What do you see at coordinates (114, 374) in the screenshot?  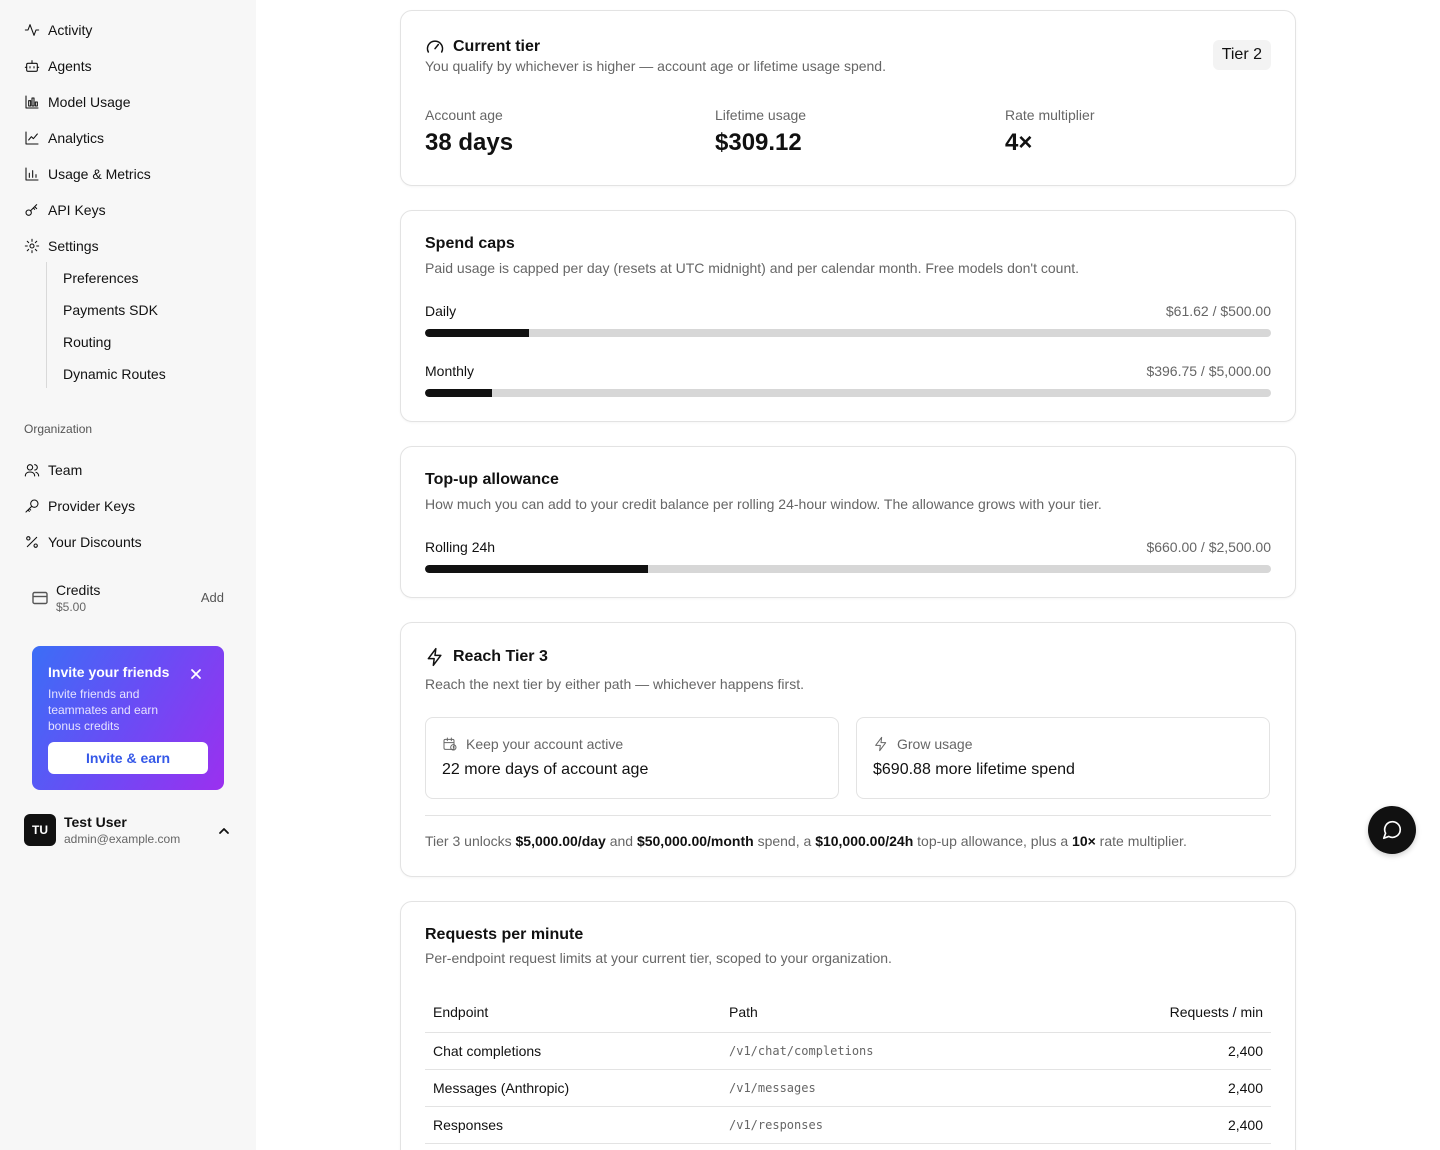 I see `nav-dynamic-routes: Dynamic Routes` at bounding box center [114, 374].